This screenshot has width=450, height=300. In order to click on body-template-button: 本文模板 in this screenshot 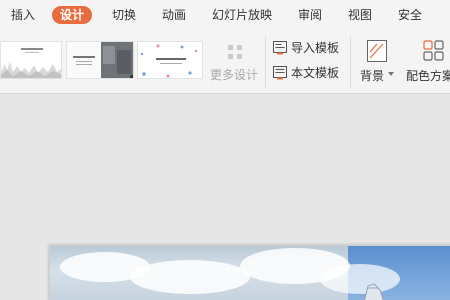, I will do `click(309, 73)`.